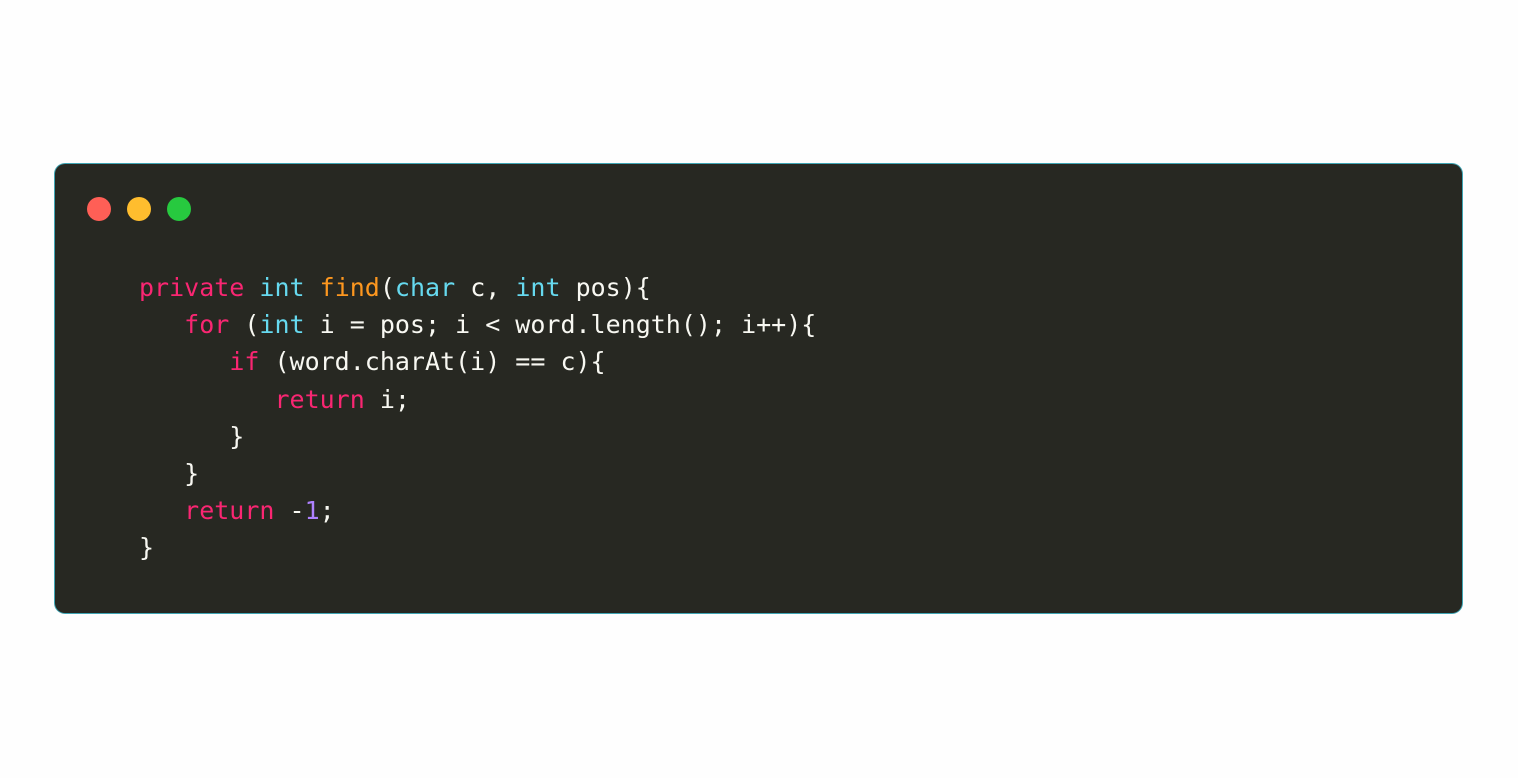 This screenshot has height=778, width=1518. What do you see at coordinates (99, 209) in the screenshot?
I see `close-dot-icon` at bounding box center [99, 209].